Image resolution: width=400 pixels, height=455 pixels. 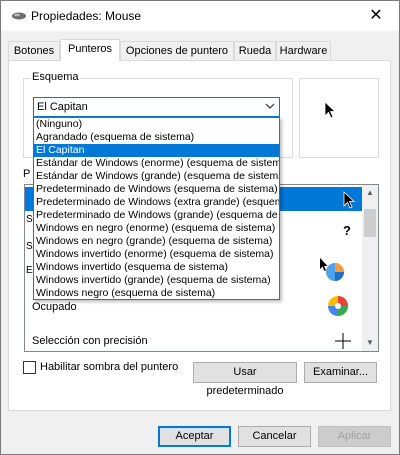 I want to click on busy-cursor-icon, so click(x=338, y=307).